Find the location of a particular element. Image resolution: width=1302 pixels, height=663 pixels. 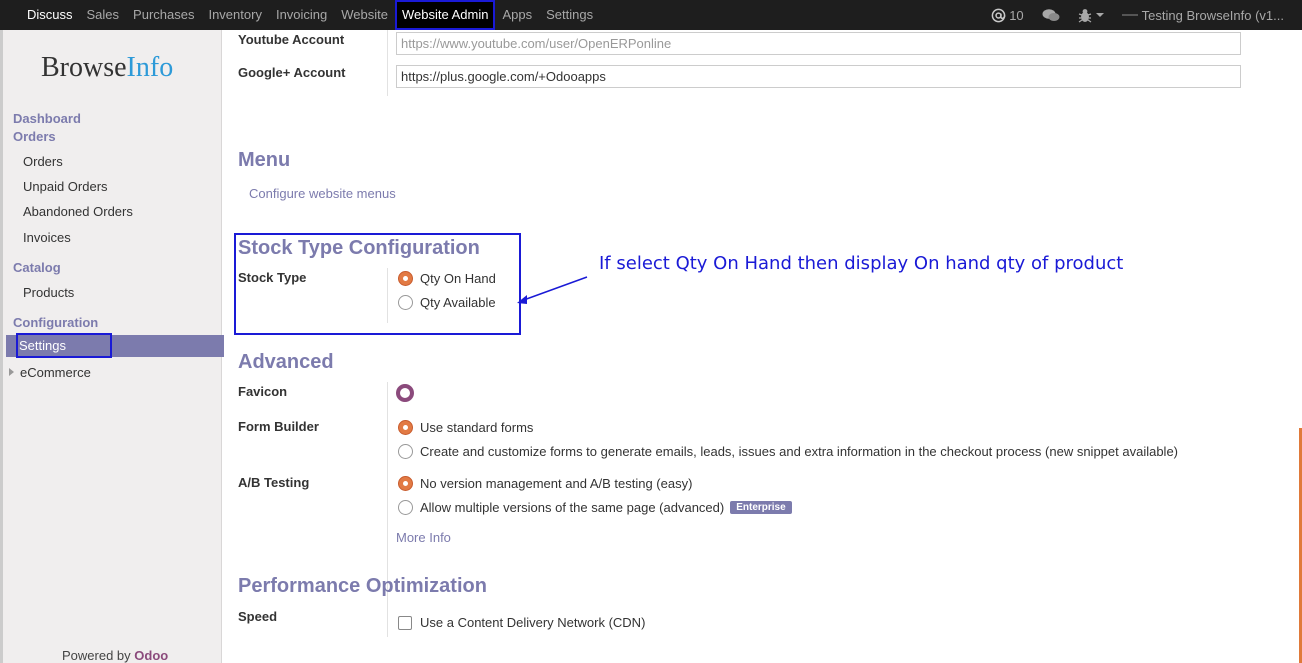

menu-inventory: Inventory is located at coordinates (234, 15).